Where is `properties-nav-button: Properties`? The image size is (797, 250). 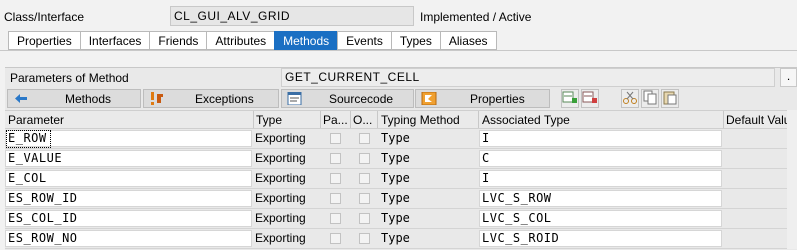 properties-nav-button: Properties is located at coordinates (482, 98).